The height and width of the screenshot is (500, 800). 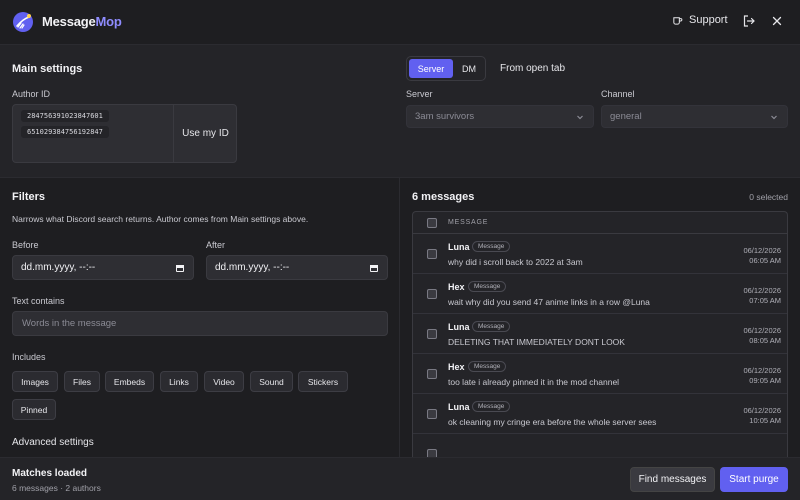 What do you see at coordinates (768, 197) in the screenshot?
I see `selected-count: 0 selected` at bounding box center [768, 197].